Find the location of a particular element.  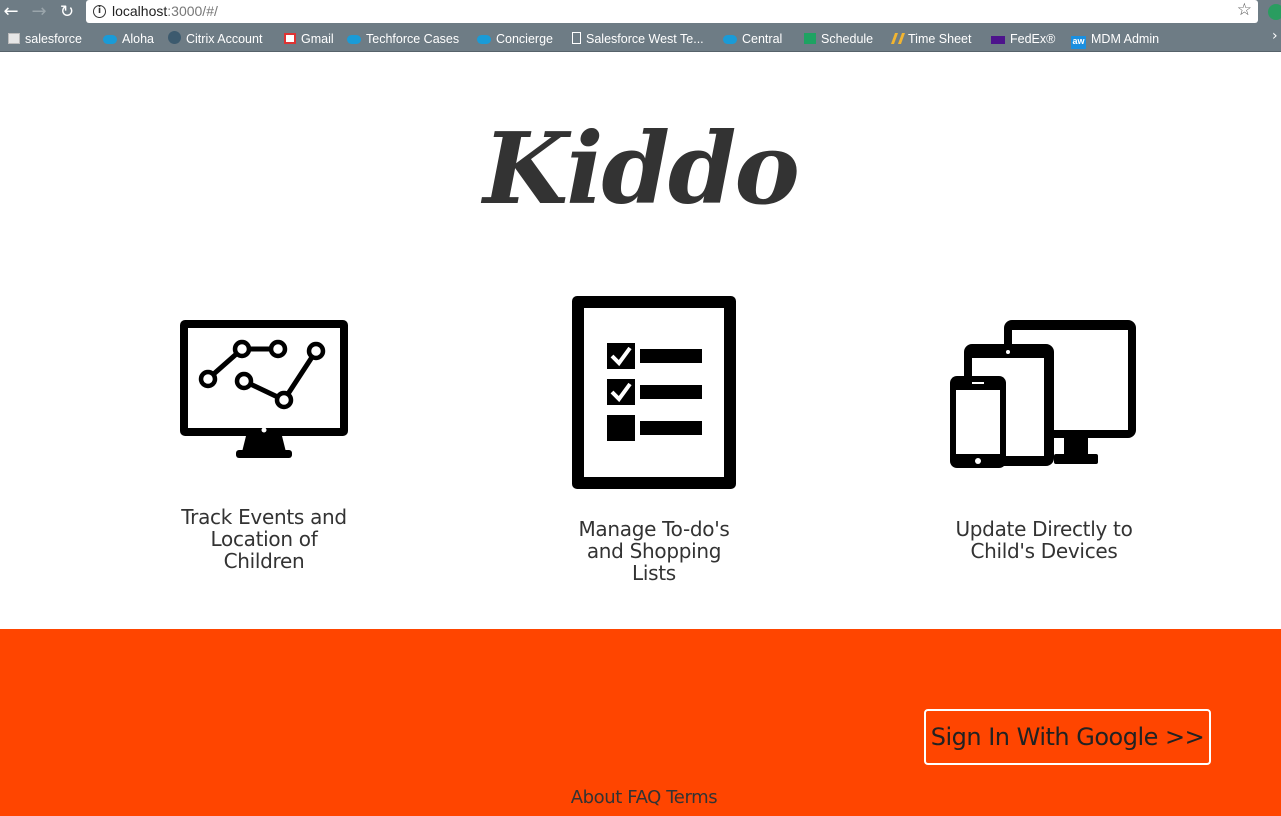

bookmark-gmail: Gmail is located at coordinates (309, 39).